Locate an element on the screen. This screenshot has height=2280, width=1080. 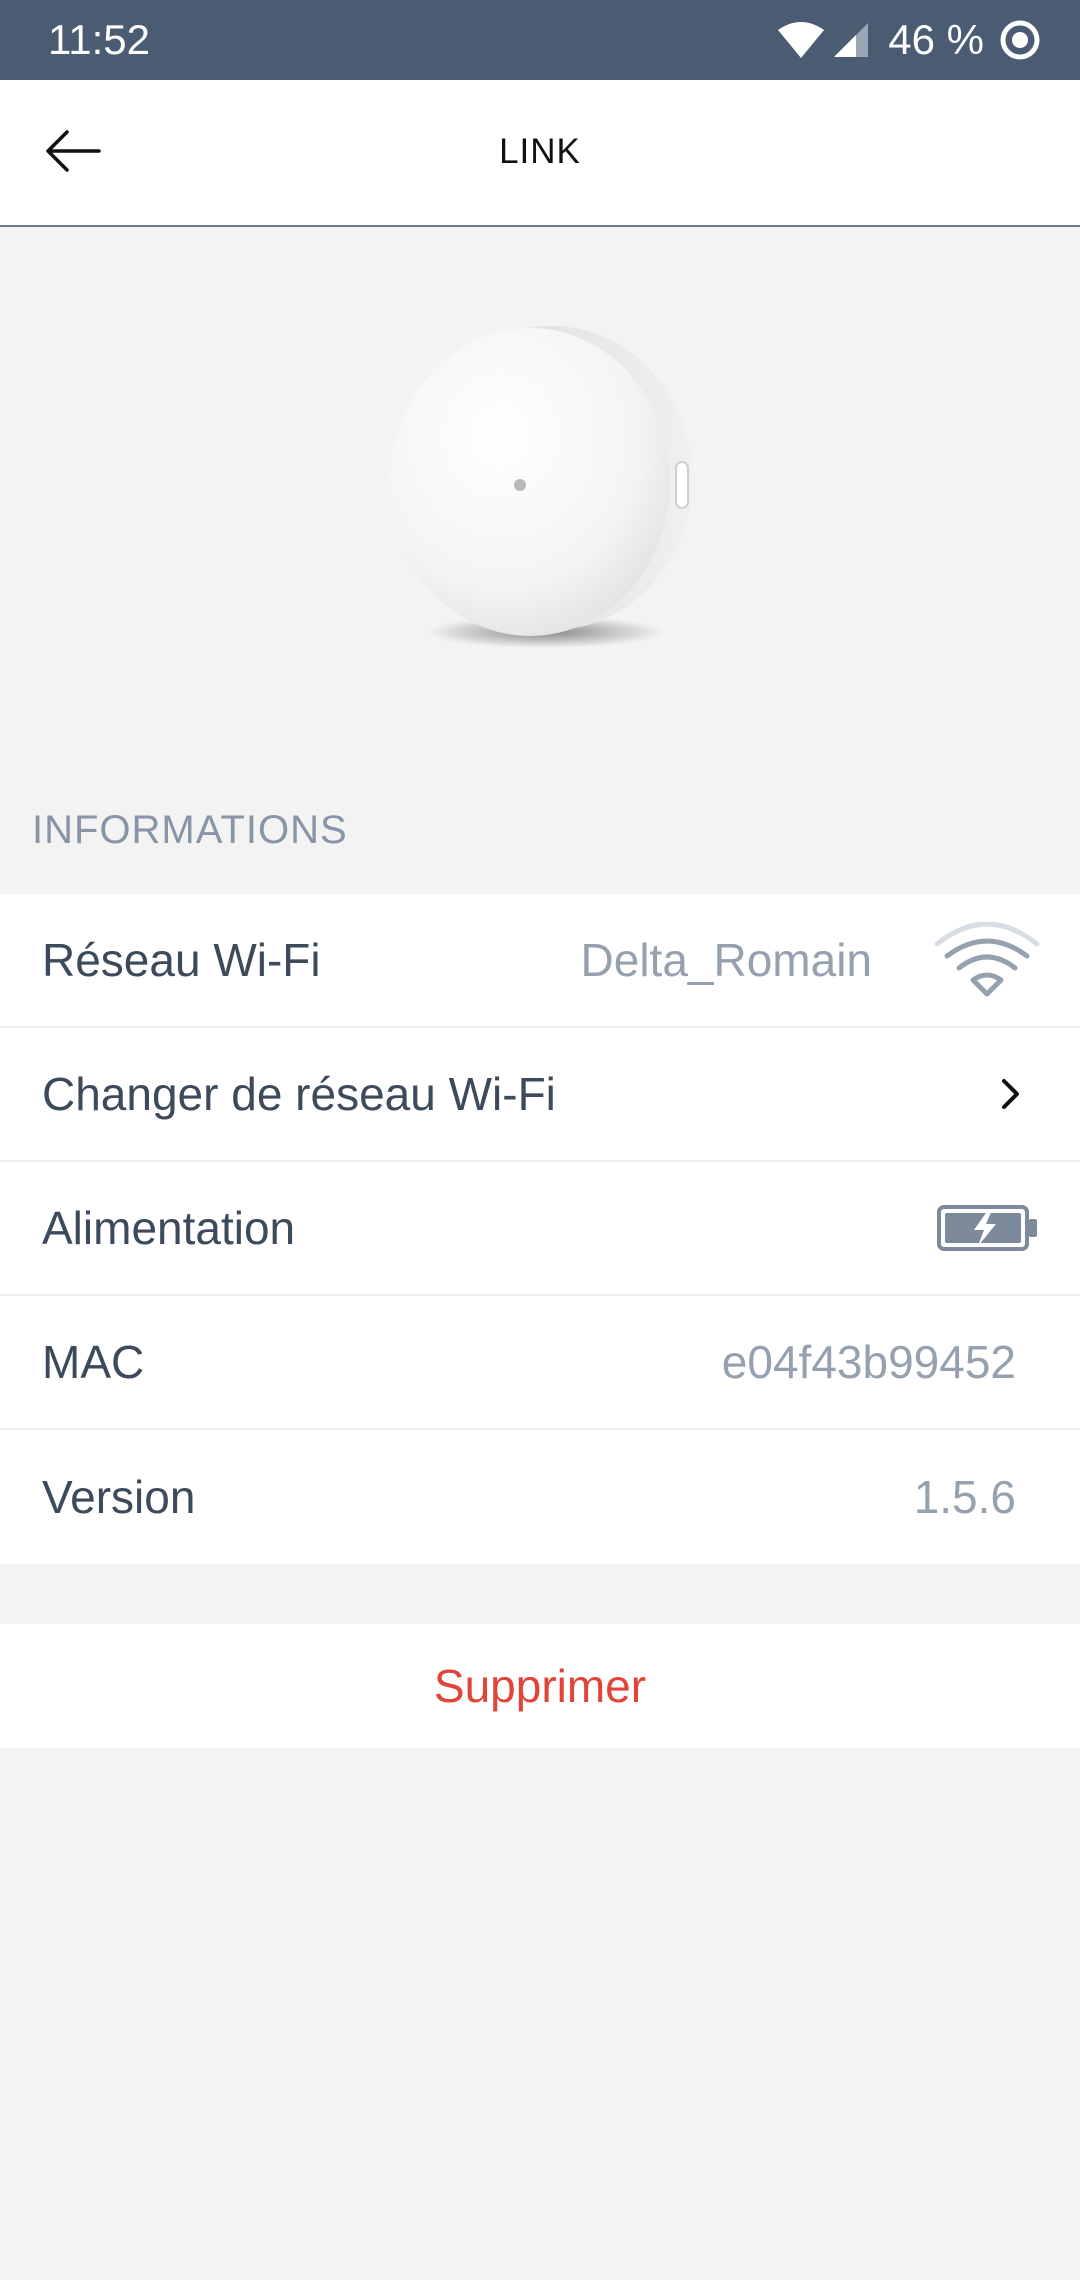
version-value: 1.5.6 is located at coordinates (964, 1497).